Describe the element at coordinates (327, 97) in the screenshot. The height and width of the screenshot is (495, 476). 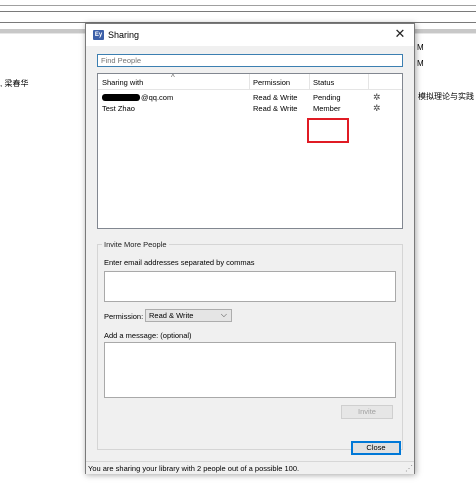
I see `row-status: Pending` at that location.